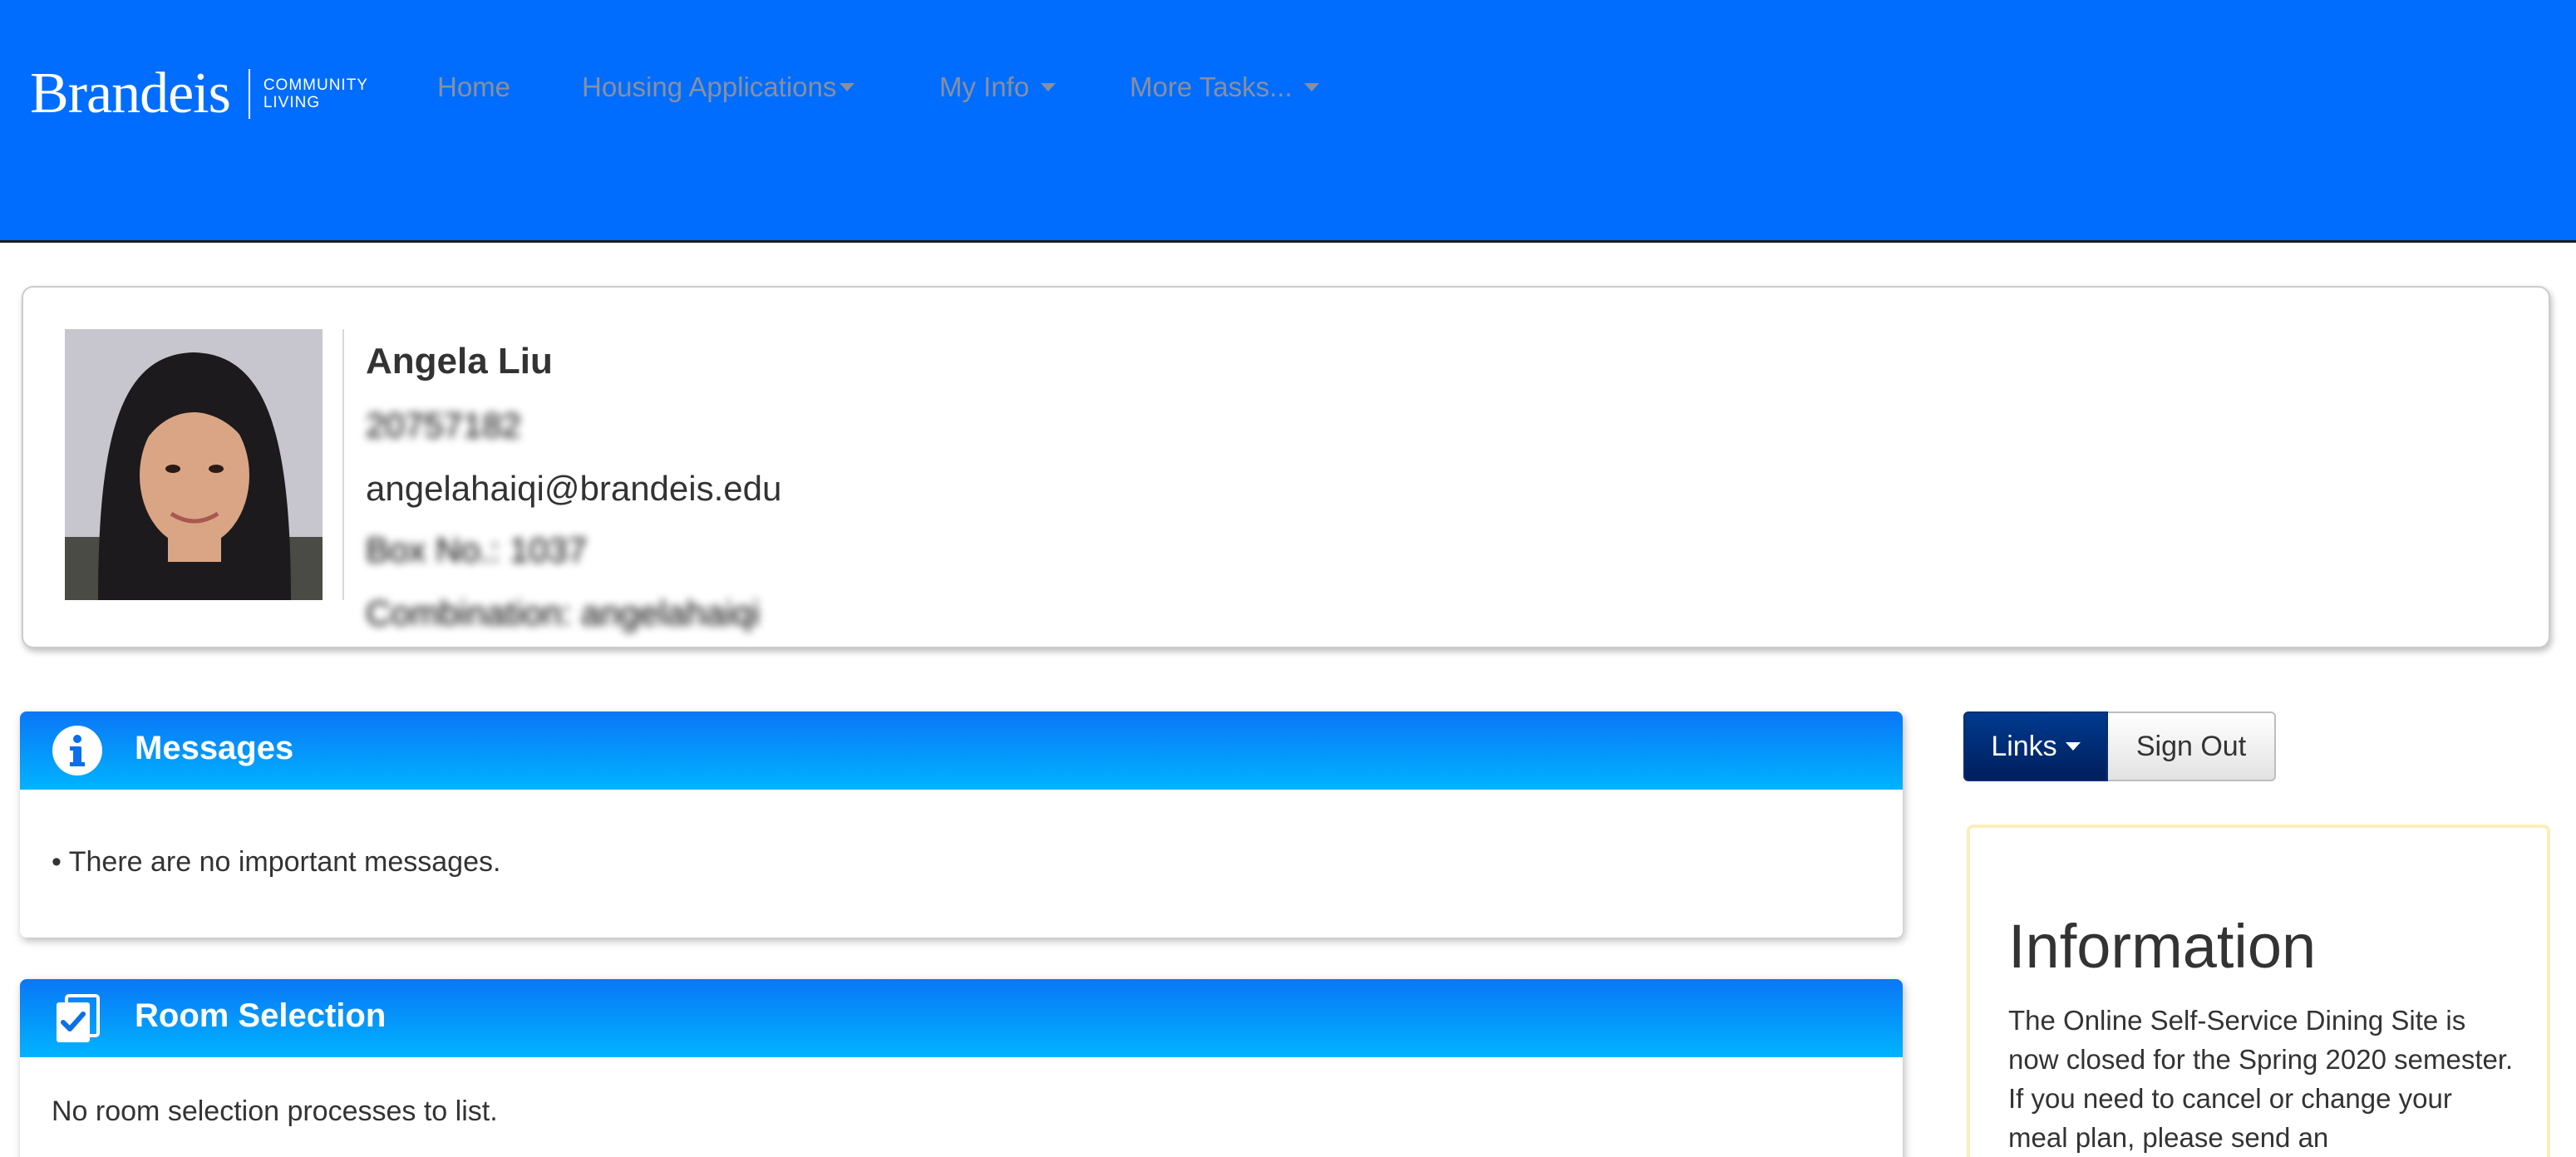 This screenshot has width=2576, height=1157. Describe the element at coordinates (477, 549) in the screenshot. I see `profile-box-number: Box No.: 1037` at that location.